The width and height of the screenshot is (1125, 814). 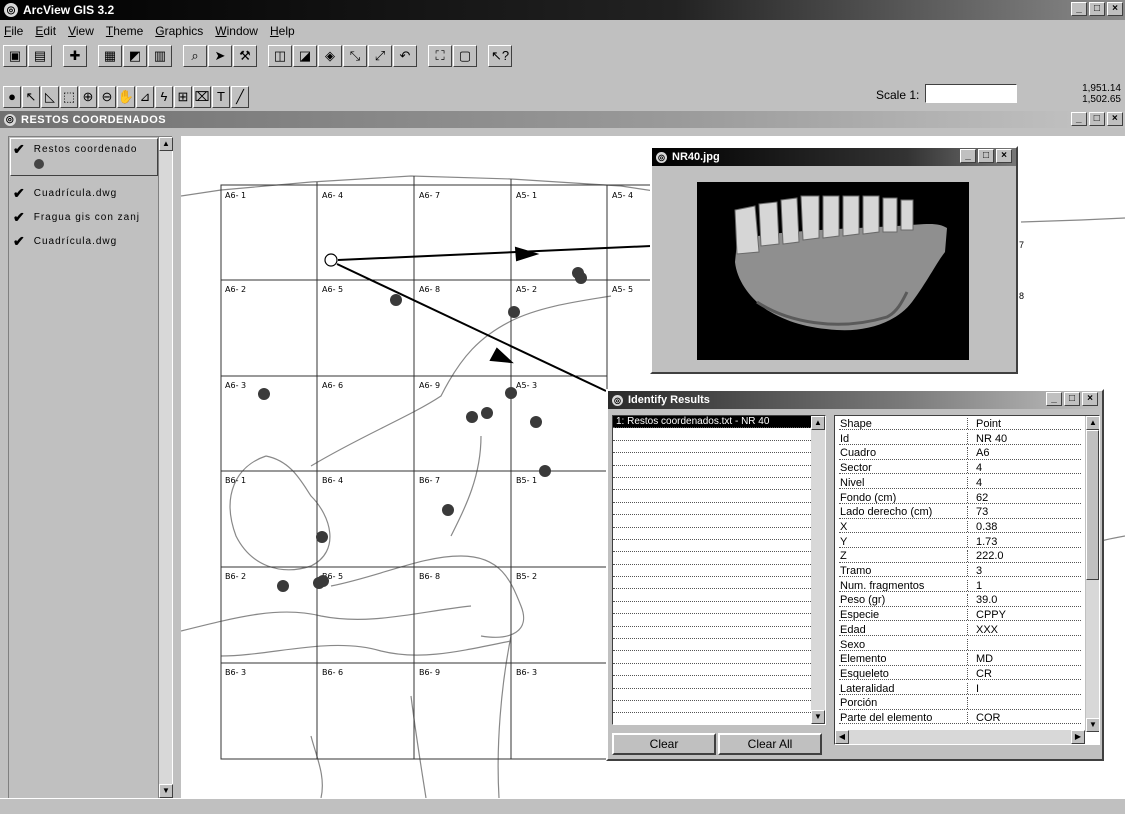 I want to click on image-minimize-button: _, so click(x=968, y=156).